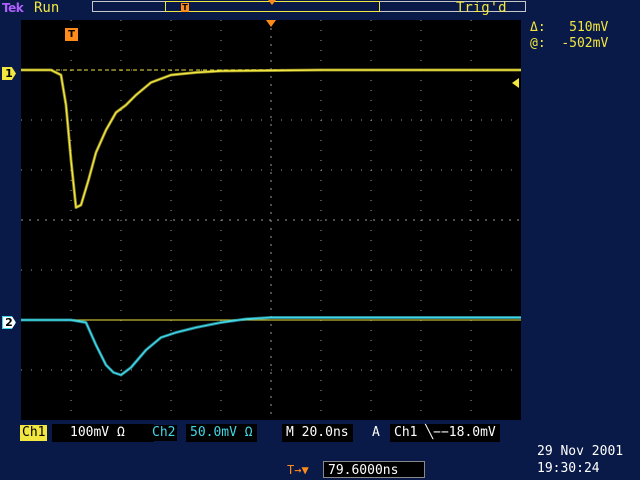 This screenshot has width=640, height=480. Describe the element at coordinates (320, 9) in the screenshot. I see `top-status-bar: Tek Run T Trig'd` at that location.